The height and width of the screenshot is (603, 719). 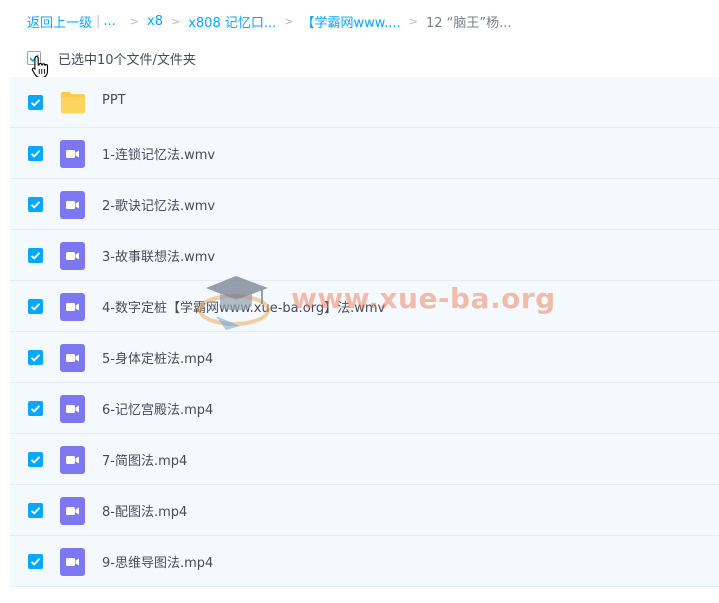 I want to click on file-row-video: 1-连锁记忆法.wmv, so click(x=364, y=153).